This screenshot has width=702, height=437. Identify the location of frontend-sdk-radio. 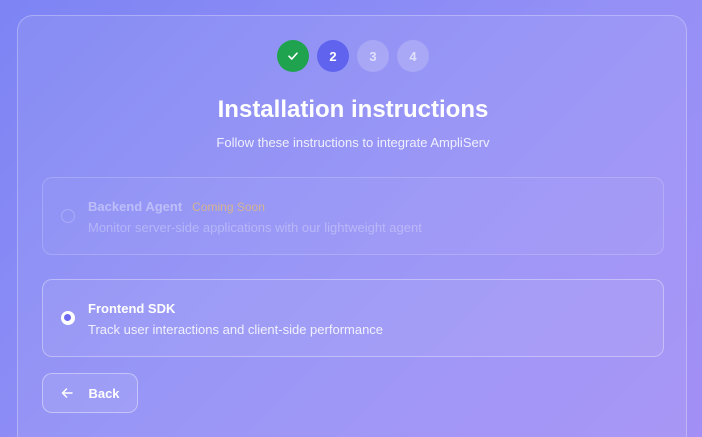
(68, 318).